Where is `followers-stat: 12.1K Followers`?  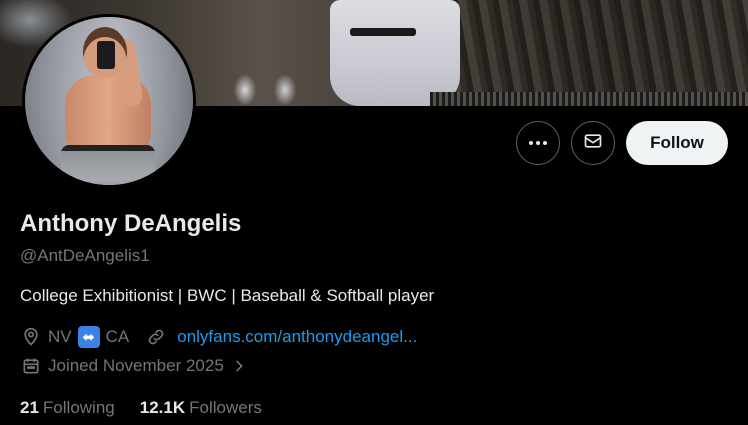 followers-stat: 12.1K Followers is located at coordinates (201, 408).